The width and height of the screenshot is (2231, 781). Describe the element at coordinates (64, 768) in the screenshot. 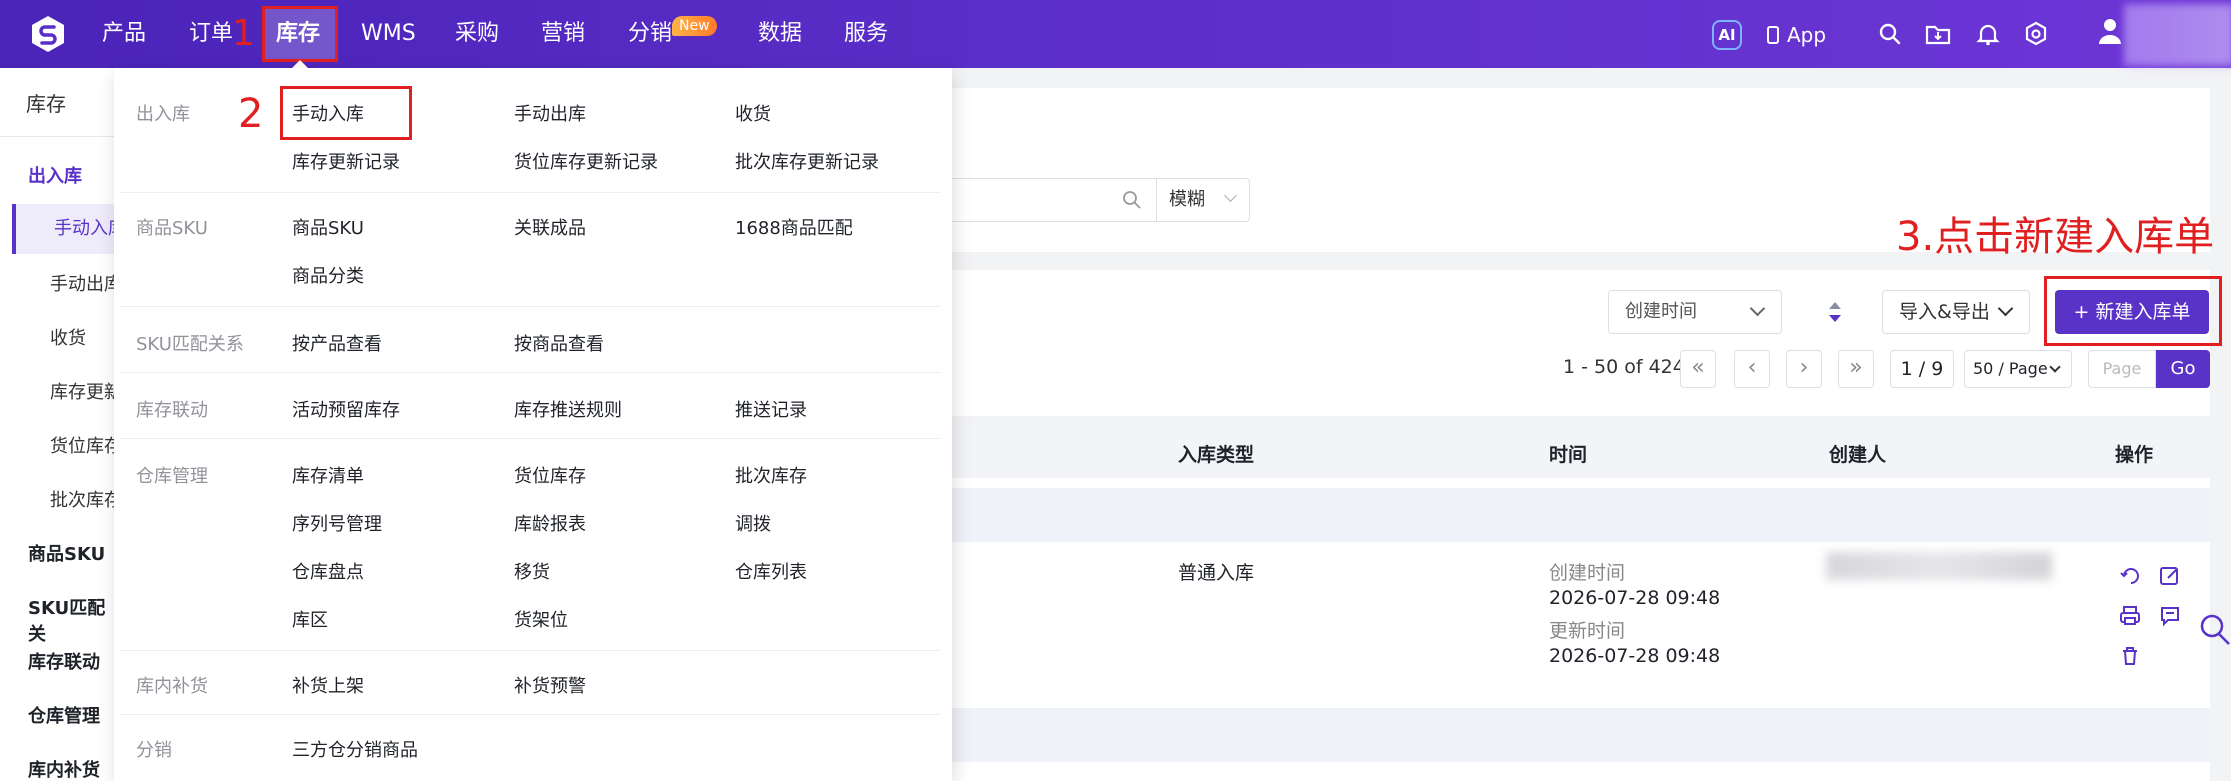

I see `sidebar-group-replenish: 库内补货` at that location.